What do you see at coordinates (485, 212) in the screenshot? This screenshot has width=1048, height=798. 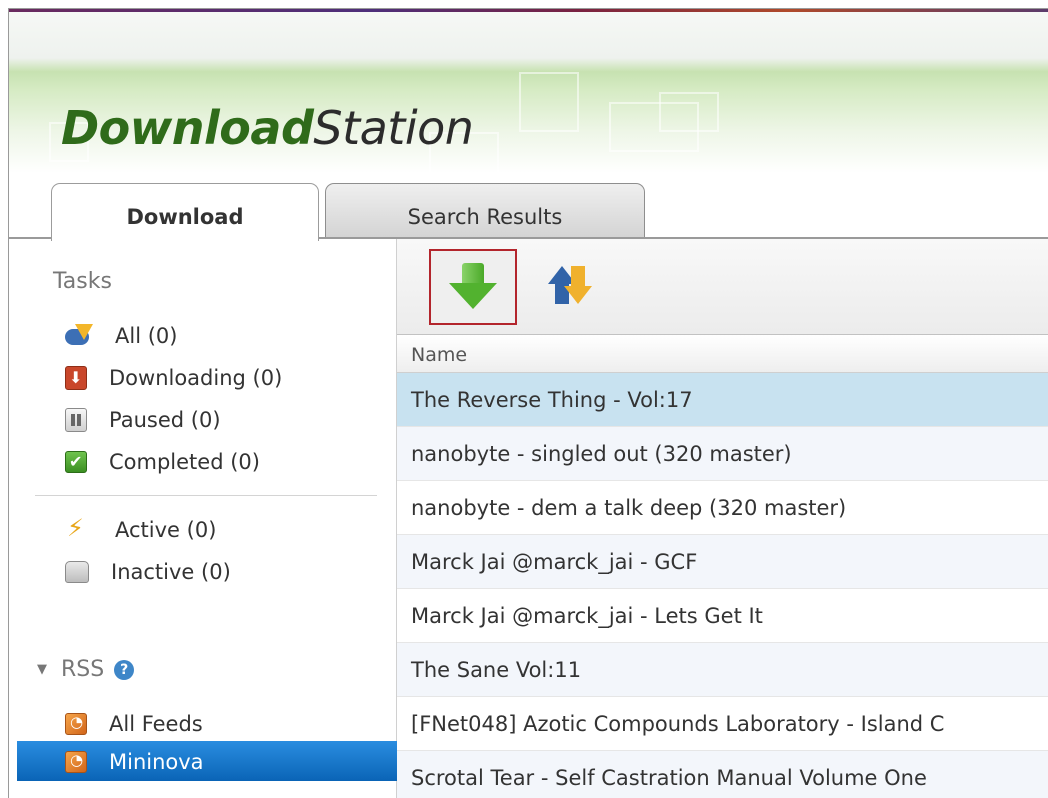 I see `tab-search-results: Search Results` at bounding box center [485, 212].